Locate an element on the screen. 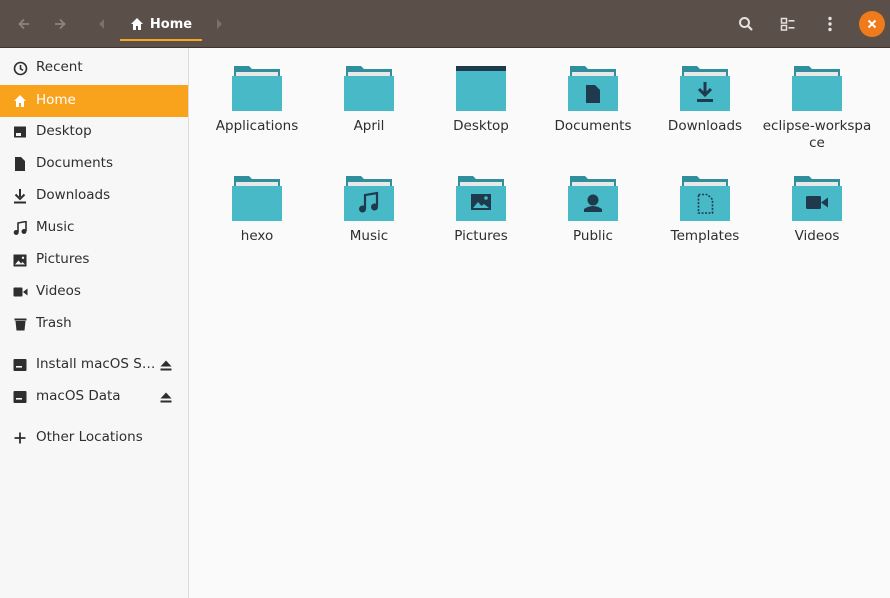 This screenshot has height=598, width=890. folder-hexo: hexo is located at coordinates (257, 209).